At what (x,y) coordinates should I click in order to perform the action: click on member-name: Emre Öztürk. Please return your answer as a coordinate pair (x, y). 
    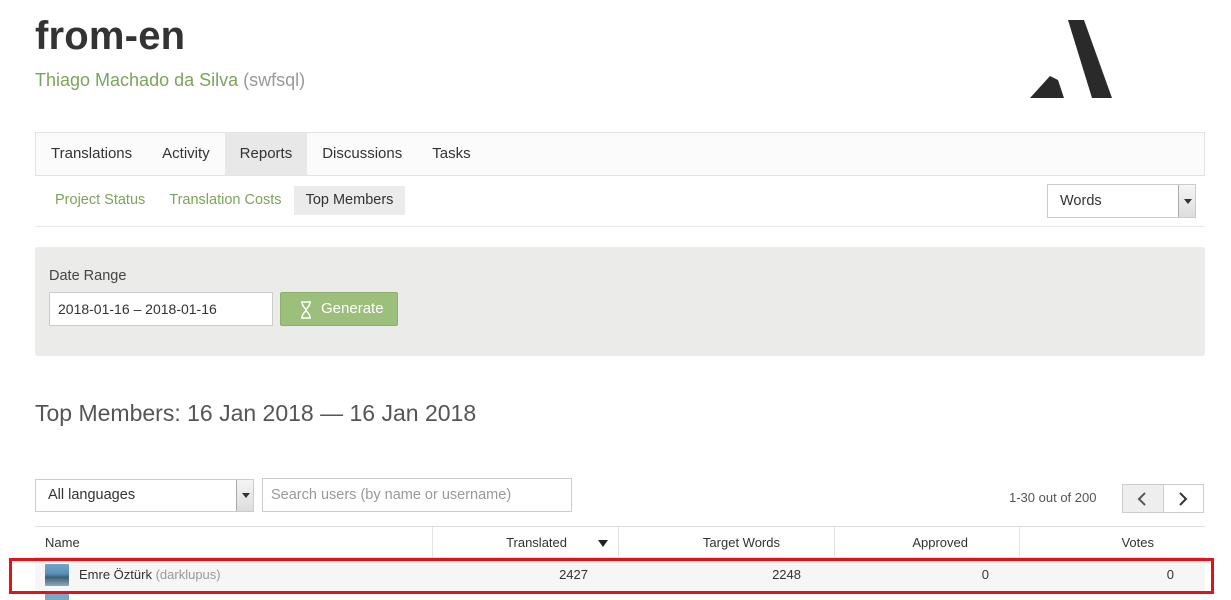
    Looking at the image, I should click on (115, 574).